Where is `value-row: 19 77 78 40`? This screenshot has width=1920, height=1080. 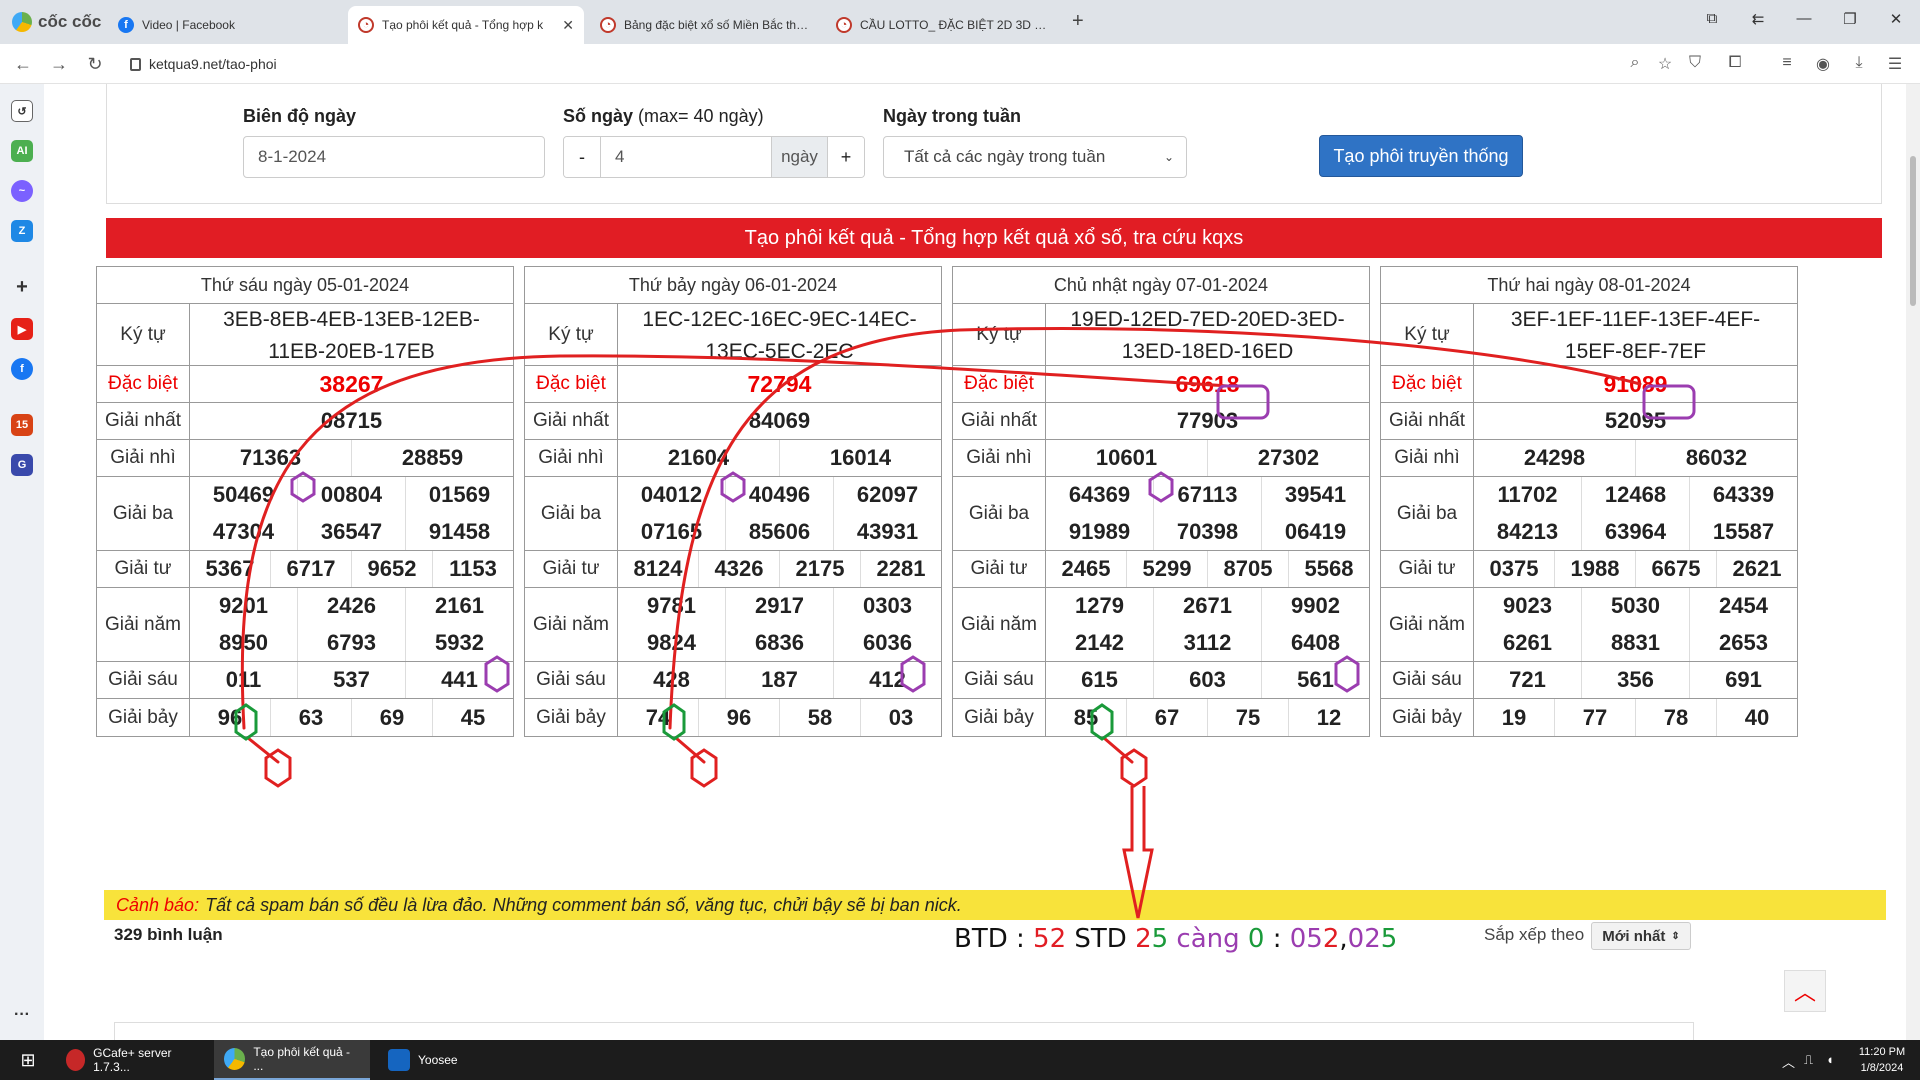
value-row: 19 77 78 40 is located at coordinates (1635, 717).